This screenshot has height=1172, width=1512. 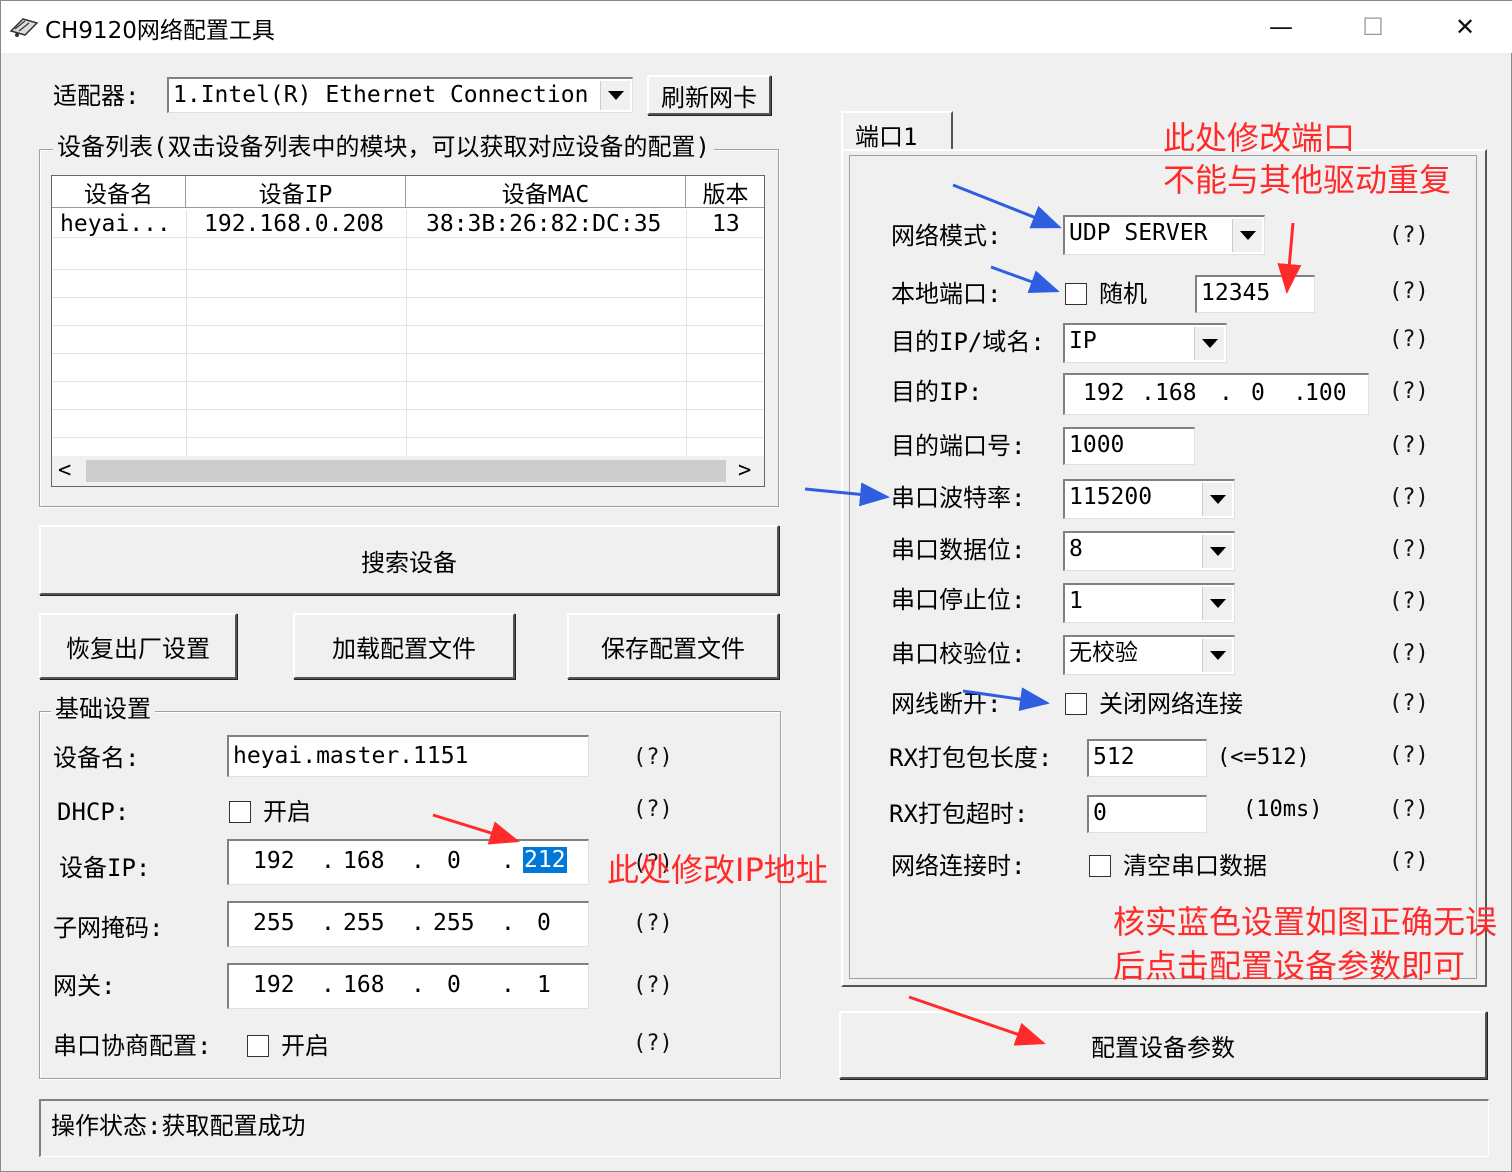 I want to click on scrollbar-thumb, so click(x=406, y=471).